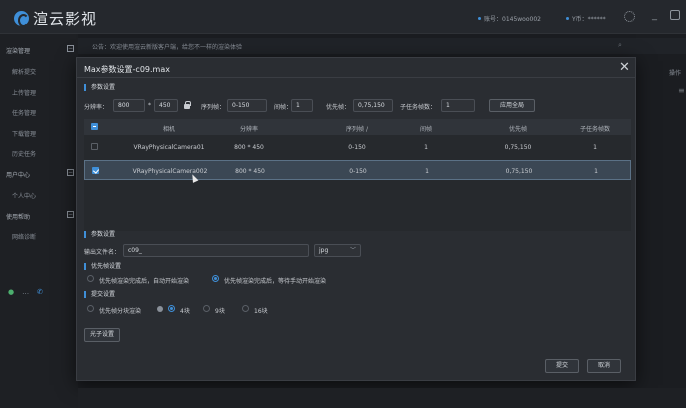 The height and width of the screenshot is (408, 686). Describe the element at coordinates (129, 105) in the screenshot. I see `width-input: 800` at that location.